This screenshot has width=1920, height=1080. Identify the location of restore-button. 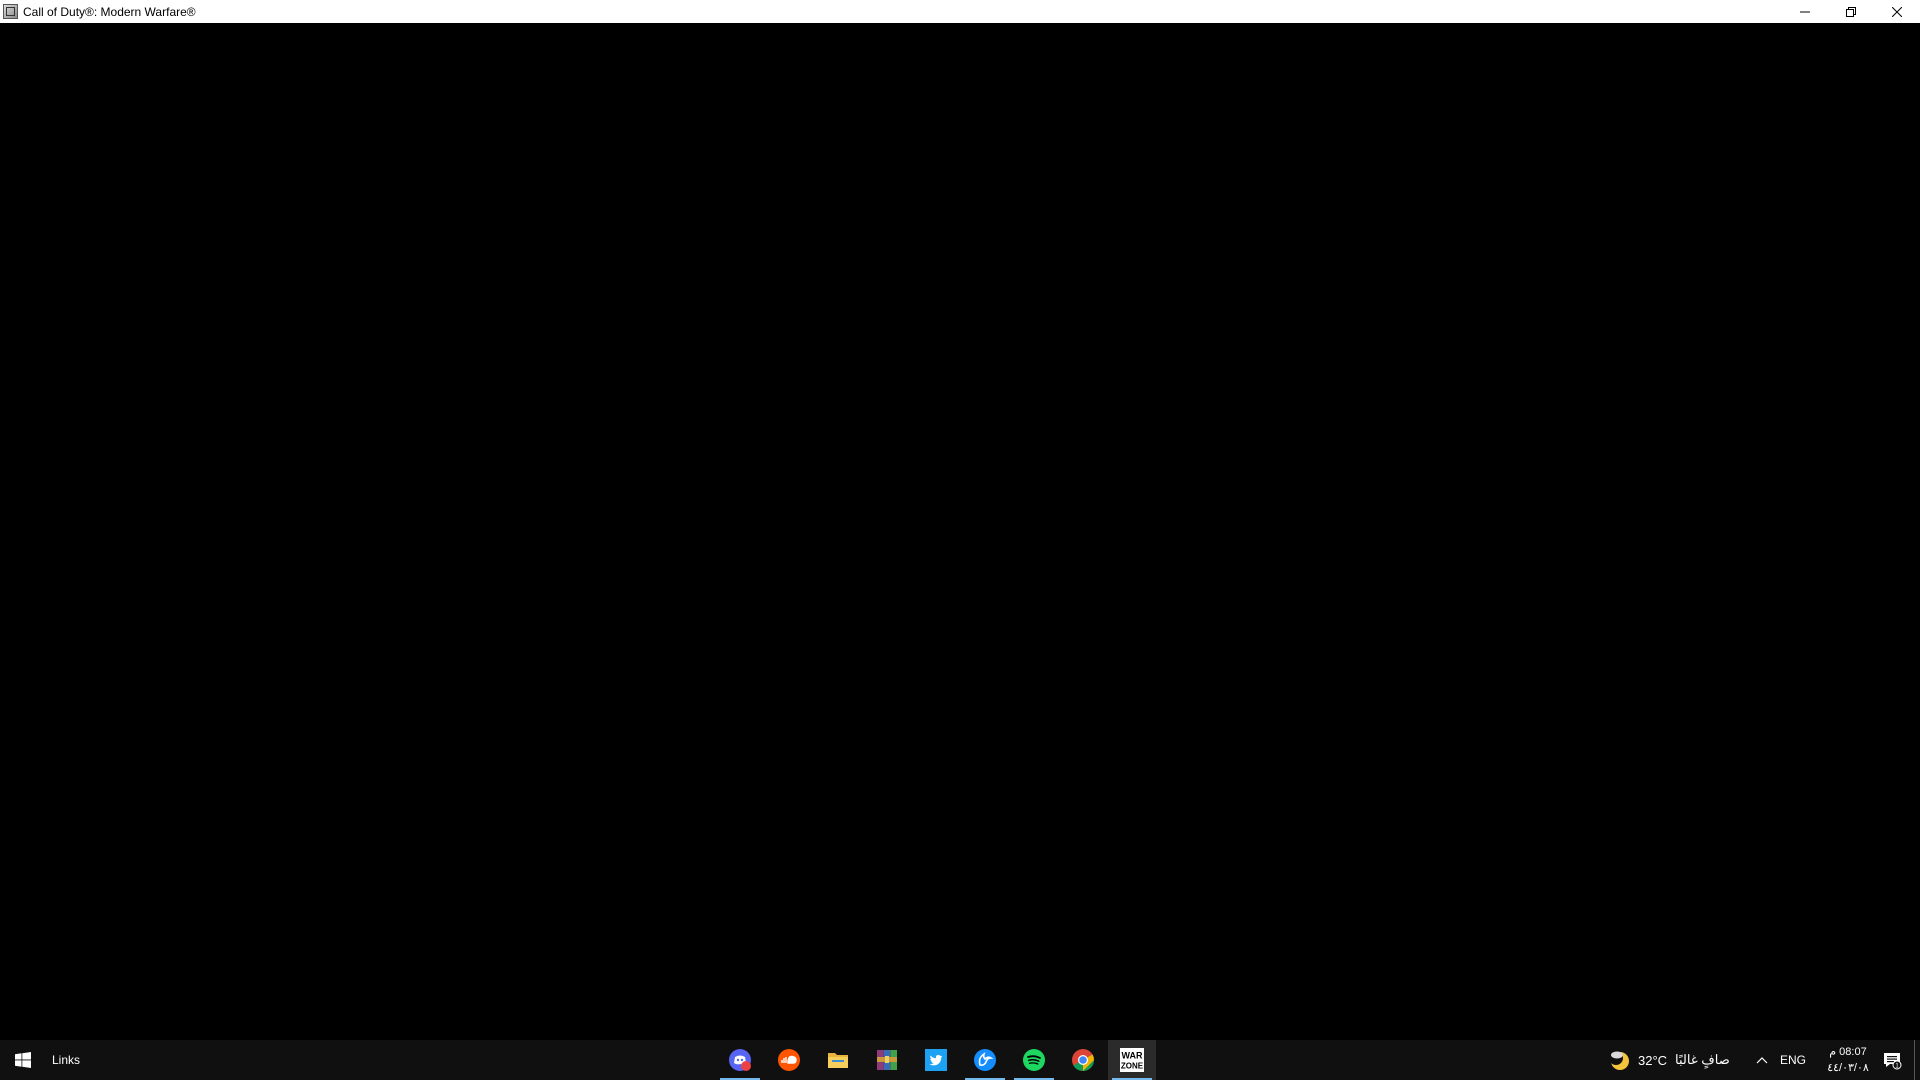
(1851, 11).